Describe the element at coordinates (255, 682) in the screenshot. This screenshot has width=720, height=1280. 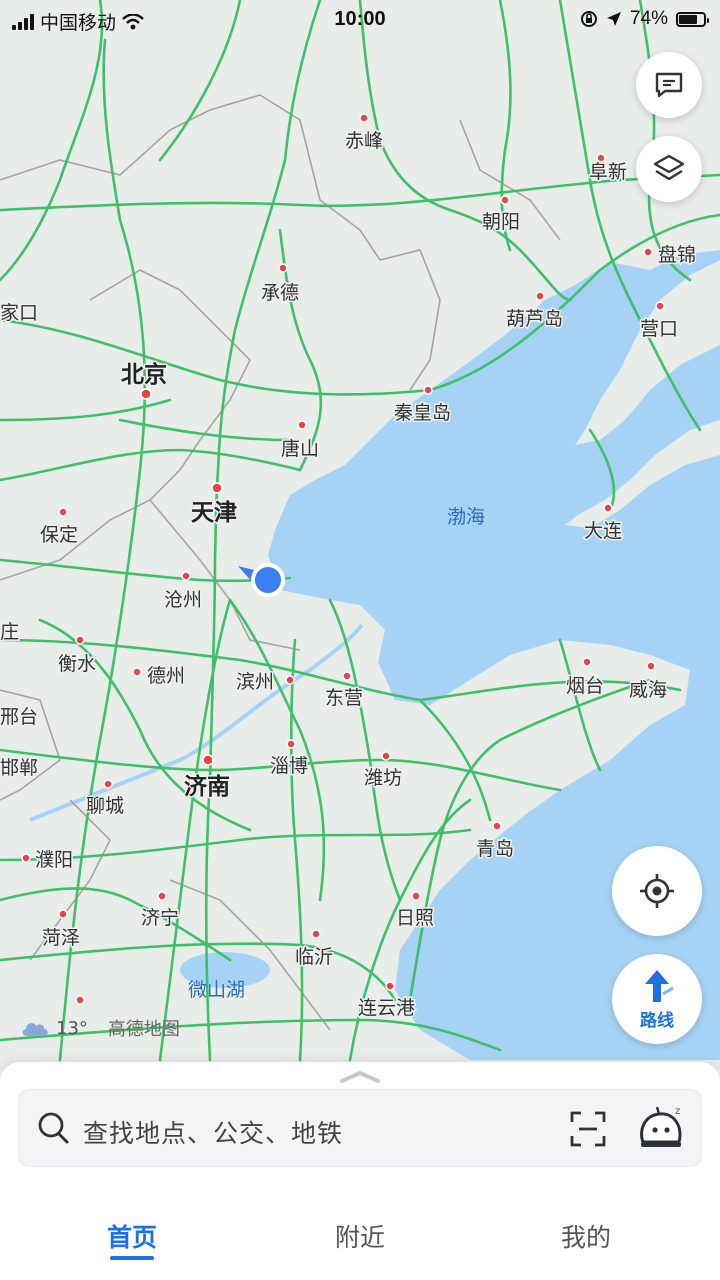
I see `city-label-binzhou: 滨州` at that location.